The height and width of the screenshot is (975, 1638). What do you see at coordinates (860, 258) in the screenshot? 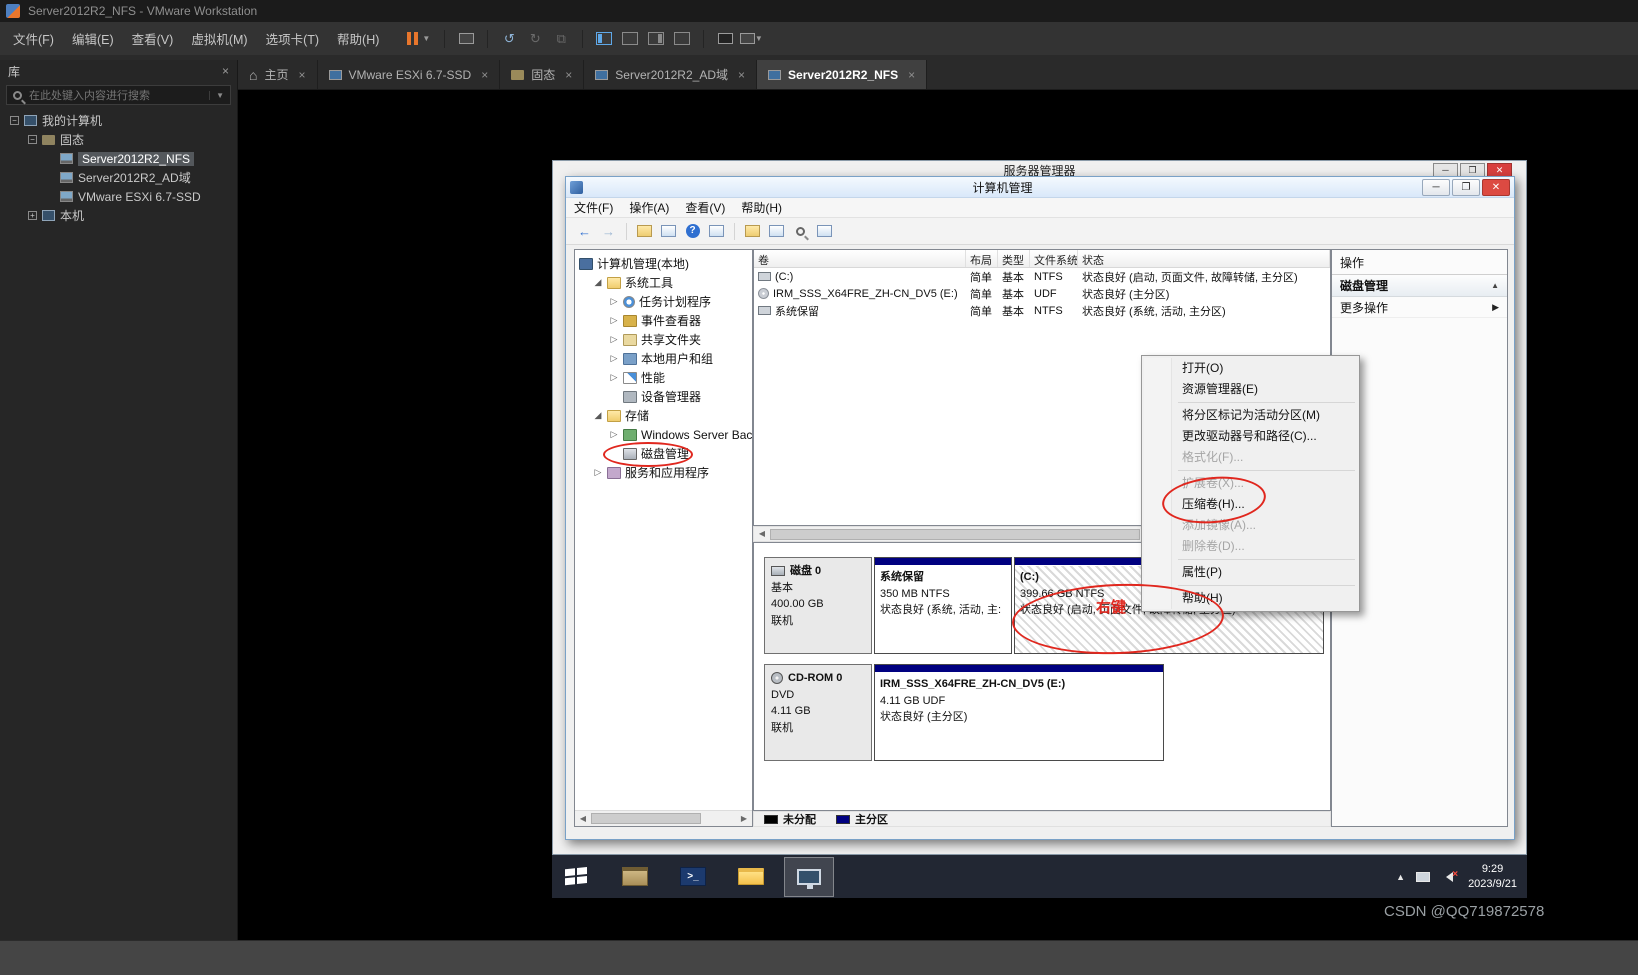
I see `column-header-volume: 卷` at bounding box center [860, 258].